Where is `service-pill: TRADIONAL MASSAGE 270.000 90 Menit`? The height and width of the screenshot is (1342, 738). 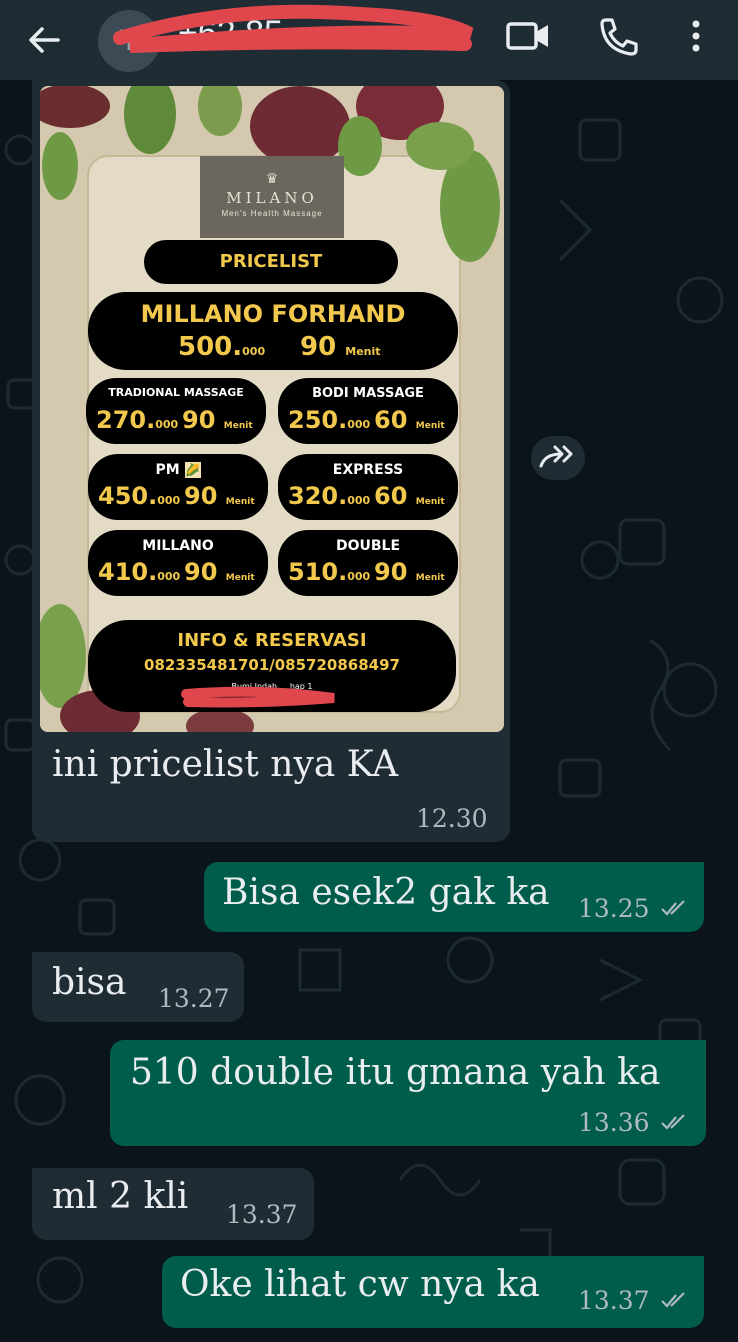
service-pill: TRADIONAL MASSAGE 270.000 90 Menit is located at coordinates (176, 411).